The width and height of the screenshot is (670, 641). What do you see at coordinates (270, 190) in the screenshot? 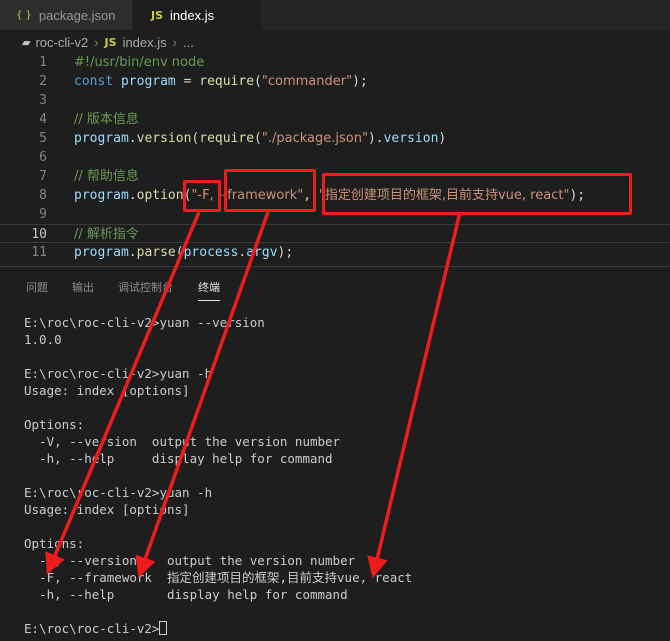
I see `annotation-box-framework` at bounding box center [270, 190].